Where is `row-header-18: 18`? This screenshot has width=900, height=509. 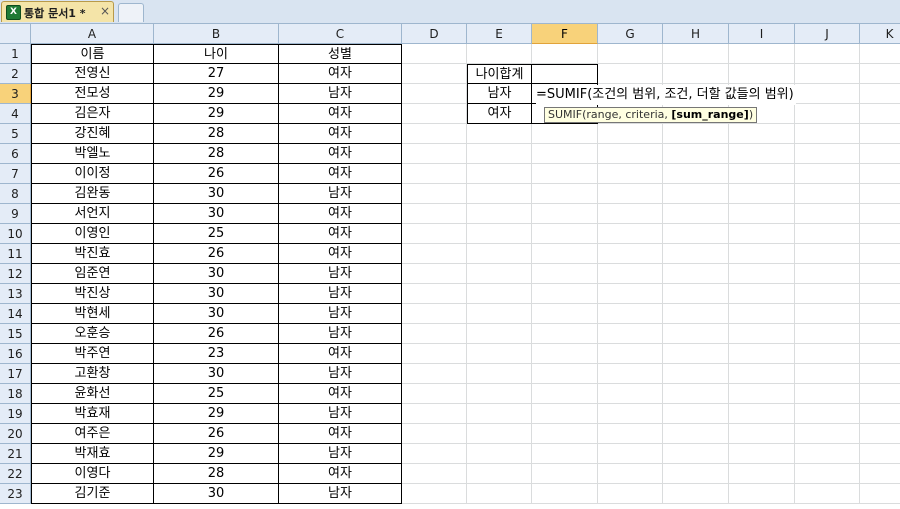 row-header-18: 18 is located at coordinates (15, 394).